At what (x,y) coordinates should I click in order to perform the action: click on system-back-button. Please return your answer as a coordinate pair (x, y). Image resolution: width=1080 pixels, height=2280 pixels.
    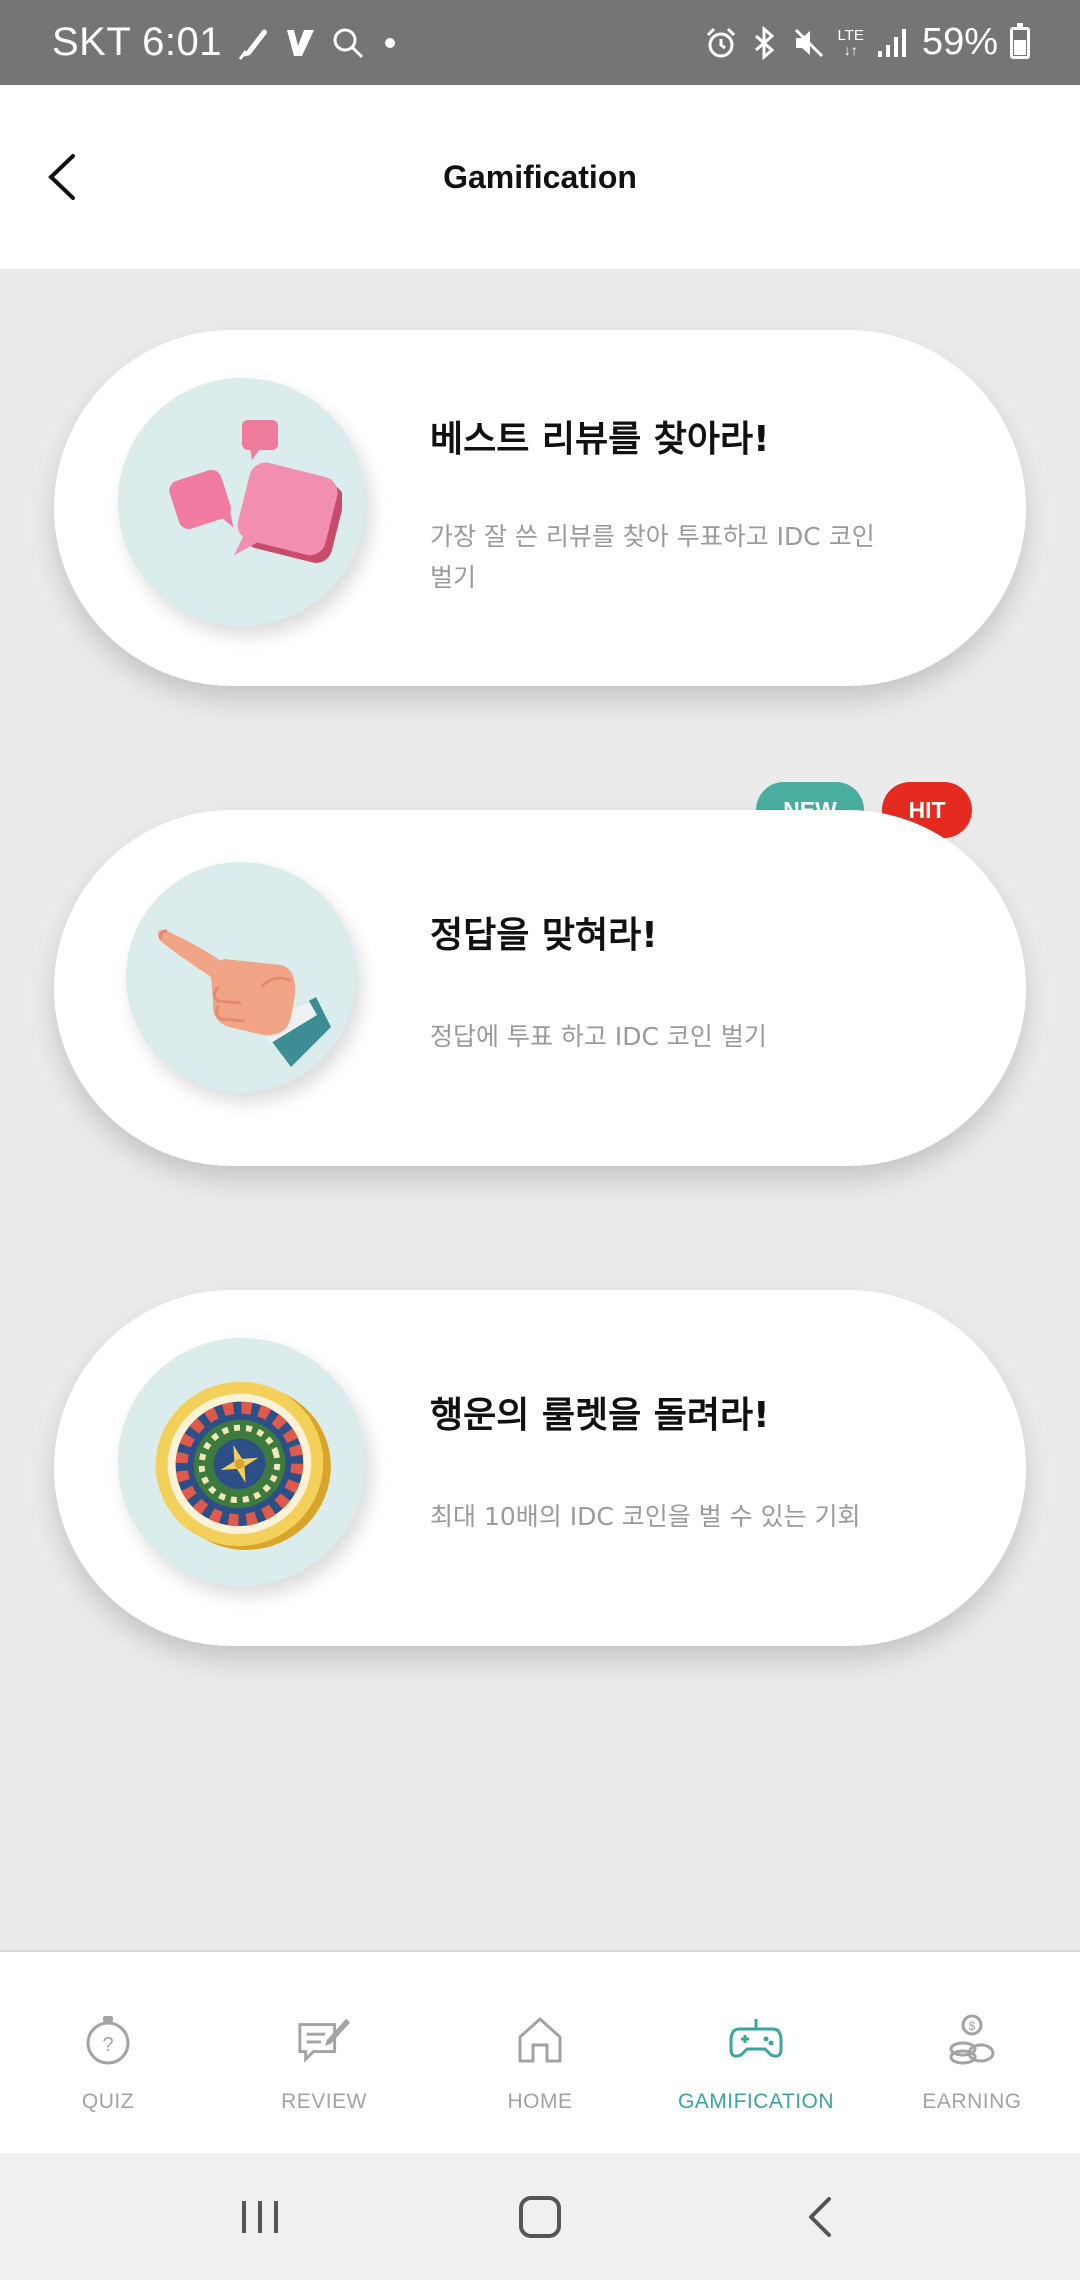
    Looking at the image, I should click on (820, 2217).